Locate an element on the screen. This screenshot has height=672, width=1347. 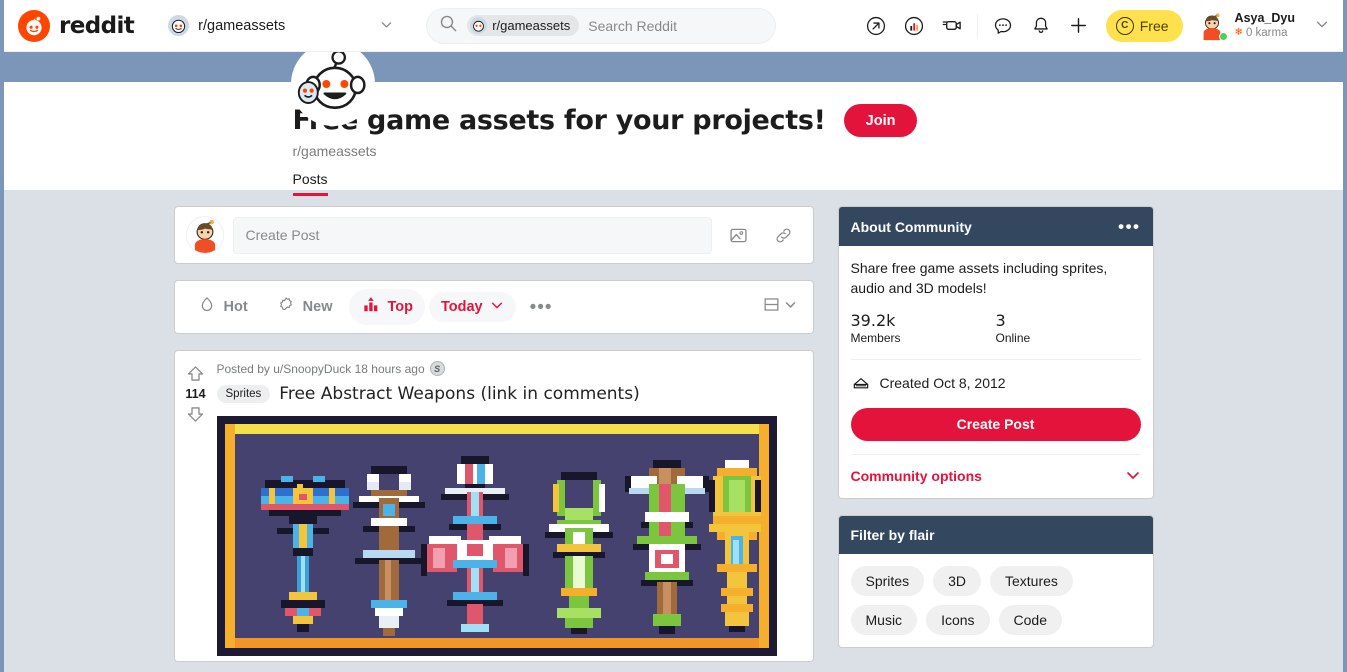
avatar is located at coordinates (1212, 25).